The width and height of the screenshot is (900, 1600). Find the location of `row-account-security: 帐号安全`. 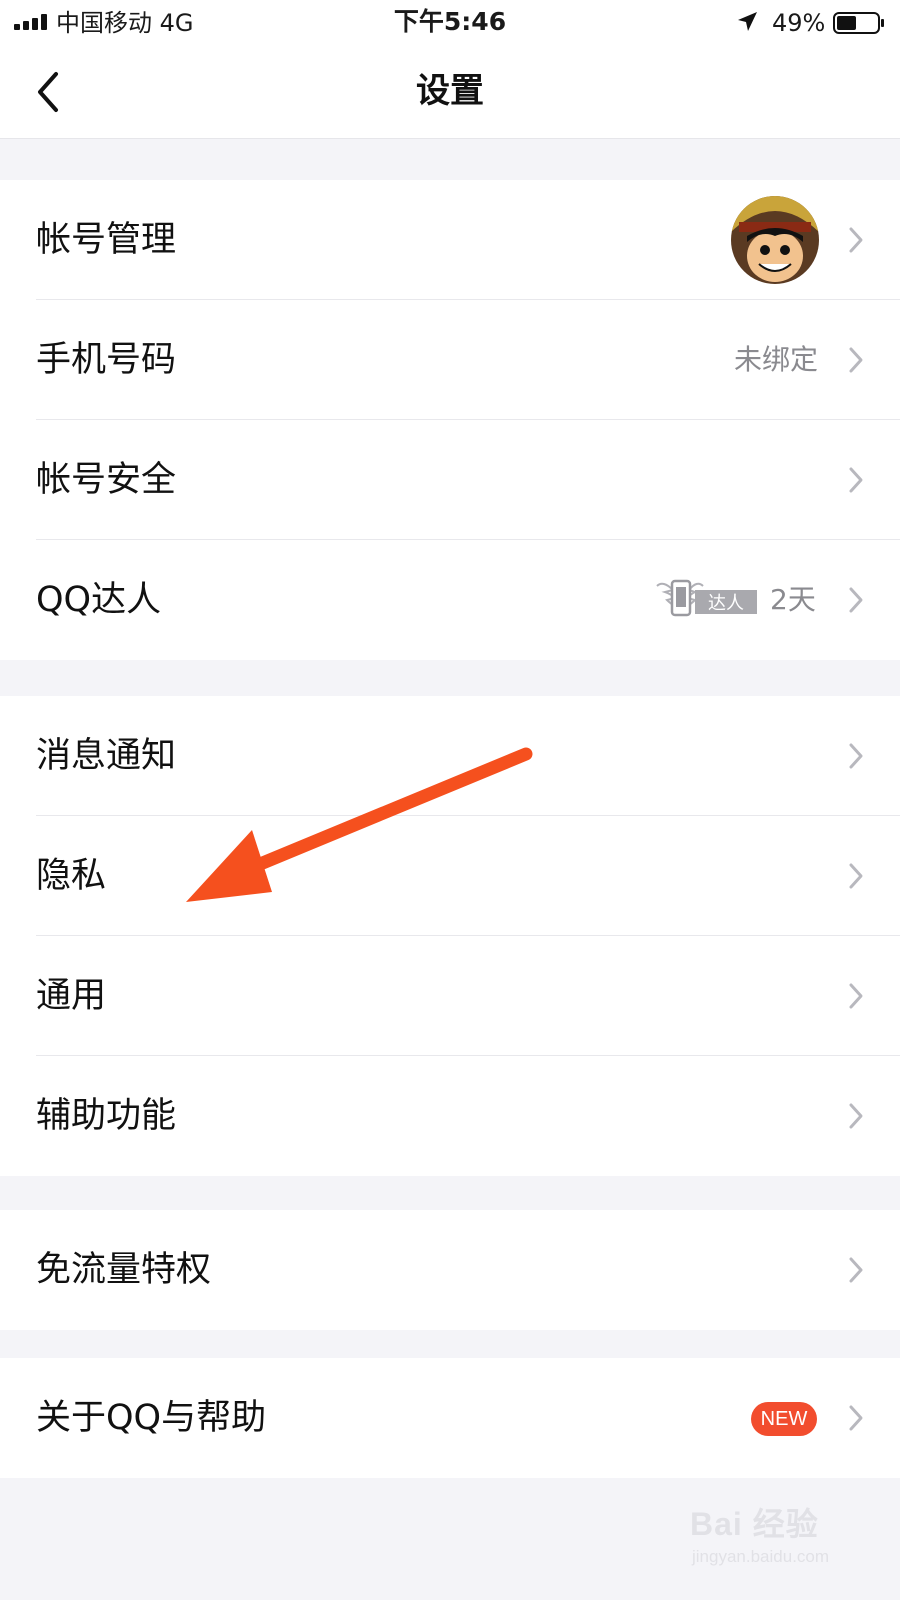

row-account-security: 帐号安全 is located at coordinates (450, 480).